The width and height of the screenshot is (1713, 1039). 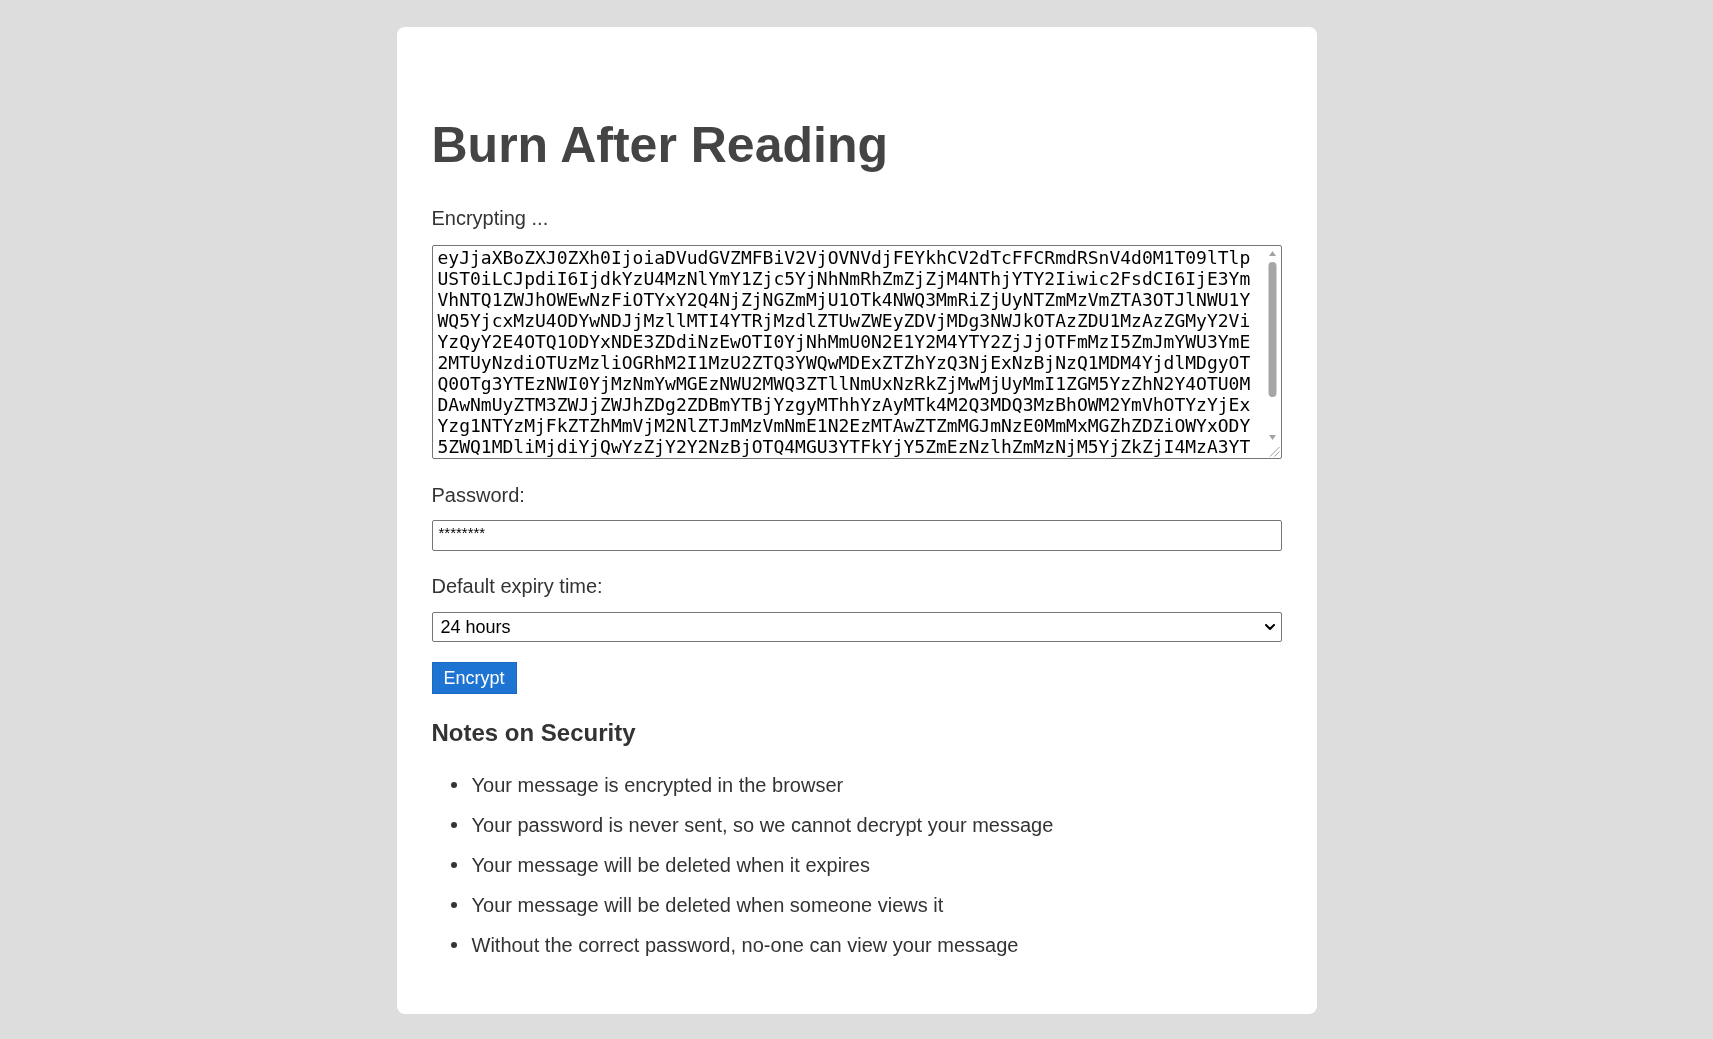 What do you see at coordinates (856, 352) in the screenshot?
I see `ciphertext-field: eyJjaXBoZXJ0ZXh0IjoiaDVudGVZMFBiV2VjOVNVdjFEYkhCV2dTcFFCRmdRSnV4d0M1T09lTlpUST0iLCJpdiI6IjdkYzU4MzNlYmY1Zjc5YjNhNmRhZmZjZjM4NThjYTY2Iiwic2FsdCI6IjE3YmVhNTQ1ZWJhOWEwNzFiOTYxY2Q4NjZjNGZmMjU1OTk4NWQ3MmRiZjUyNTZmMzVmZTA3OTJlNWU1YWQ5YjcxMzU4ODYwNDJjMzllMTI4YTRjMzdlZTUwZWEyZDVjMDg3NWJkOTAzZDU1MzAzZGMyY2ViYzQyY2E4OTQ1ODYxNDE3ZDdiNzEwOTI0YjNhMmU0N2E1Y2M4YTY2ZjJjOTFmMzI5ZmJmYWU3YmE2MTUyNzdiOTUzMzliOGRhM2I1MzU2ZTQ3YWQwMDExZTZhYzQ3NjExNzBjNzQ1MDM4YjdlMDgyOTQ0OTg3YTEzNWI0YjMzNmYwMGEzNWU2MWQ3ZTllNmUxNzRkZjMwMjUyMmI1ZGM5YzZhN2Y4OTU0MDAwNmUyZTM3ZWJjZWJhZDg2ZDBmYTBjYzgyMThhYzAyMTk4M2Q3MDQ3MzBhOWM2YmVhOTYzYjExYzg1NTYzMjFkZTZhMmVjM2NlZTJmMzVmNmE1N2EzMTAwZTZmMGJmNzE0MmMxMGZhZDZiOWYxODY5ZWQ1MDliMjdiYjQwYzZjY2Y2NzBjOTQ4MGU3YTFkYjY5ZmEzNzlhZmMzNjM5YjZkZjI4MzA3YT` at bounding box center [856, 352].